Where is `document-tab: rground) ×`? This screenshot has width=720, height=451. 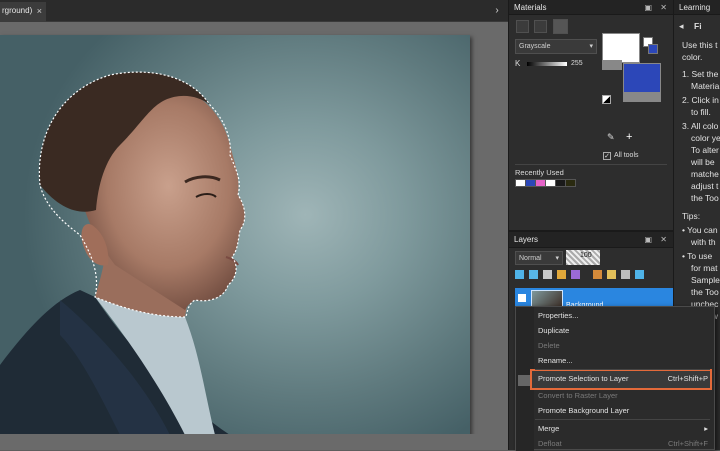 document-tab: rground) × is located at coordinates (23, 12).